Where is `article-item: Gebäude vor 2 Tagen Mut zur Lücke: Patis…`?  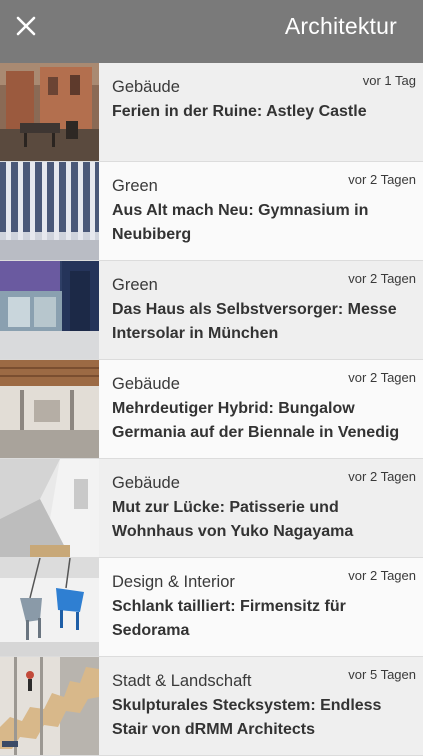 article-item: Gebäude vor 2 Tagen Mut zur Lücke: Patis… is located at coordinates (211, 508).